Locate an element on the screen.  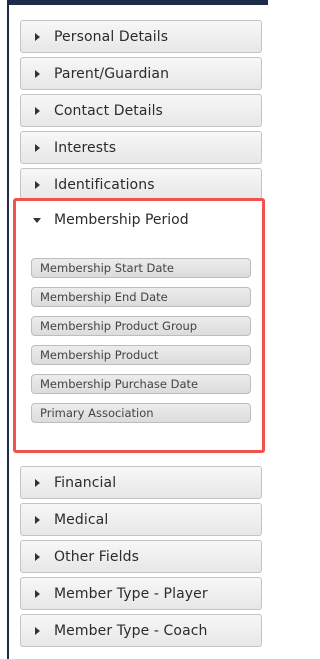
field-membership-end-date: Membership End Date is located at coordinates (141, 297).